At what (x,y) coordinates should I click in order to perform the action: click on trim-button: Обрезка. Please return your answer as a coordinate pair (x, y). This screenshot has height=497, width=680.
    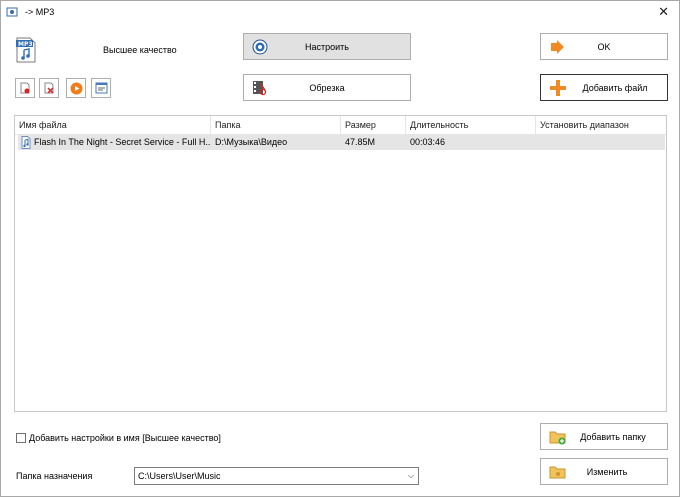
    Looking at the image, I should click on (327, 87).